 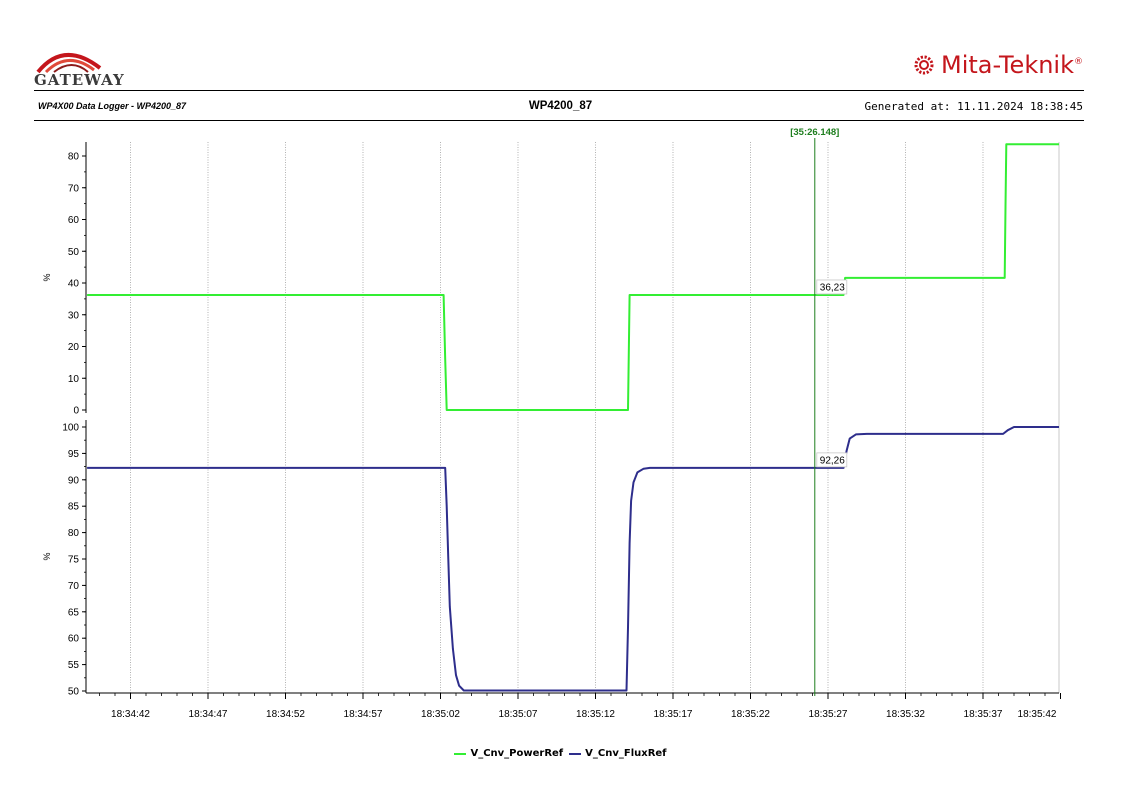 What do you see at coordinates (440, 714) in the screenshot?
I see `x-tick-label: 18:35:02` at bounding box center [440, 714].